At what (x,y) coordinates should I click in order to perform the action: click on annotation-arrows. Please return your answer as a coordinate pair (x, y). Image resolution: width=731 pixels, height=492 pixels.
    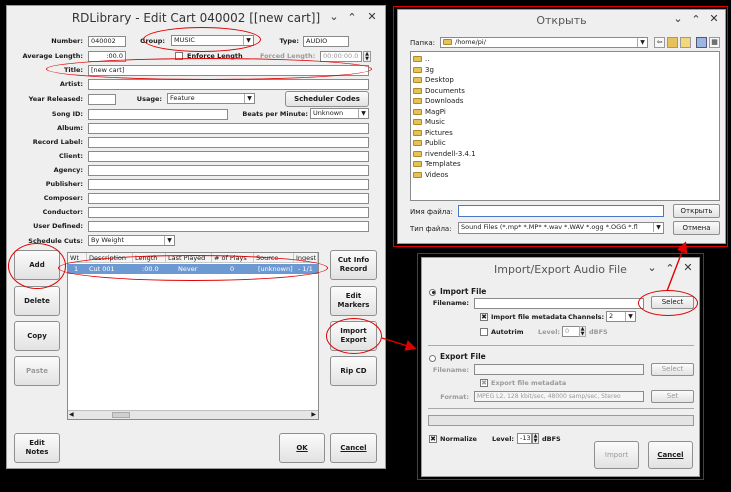
    Looking at the image, I should click on (534, 296).